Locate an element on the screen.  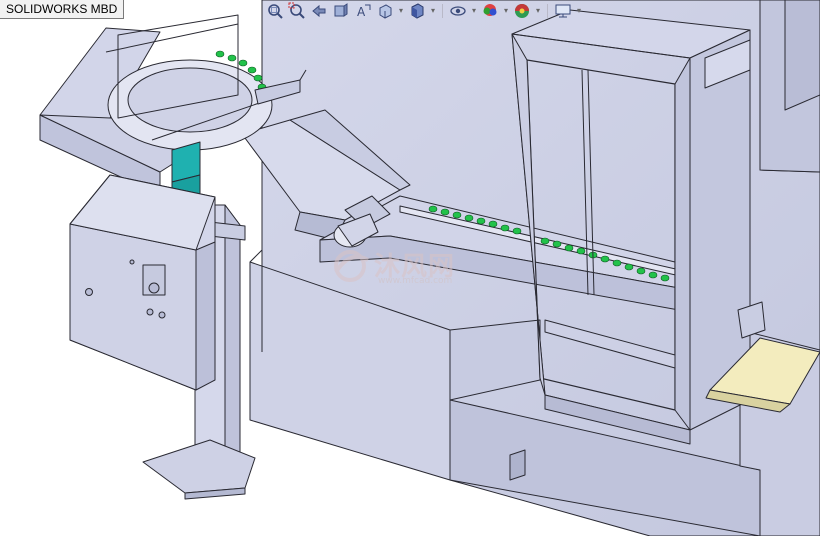
display-style-icon is located at coordinates (417, 11).